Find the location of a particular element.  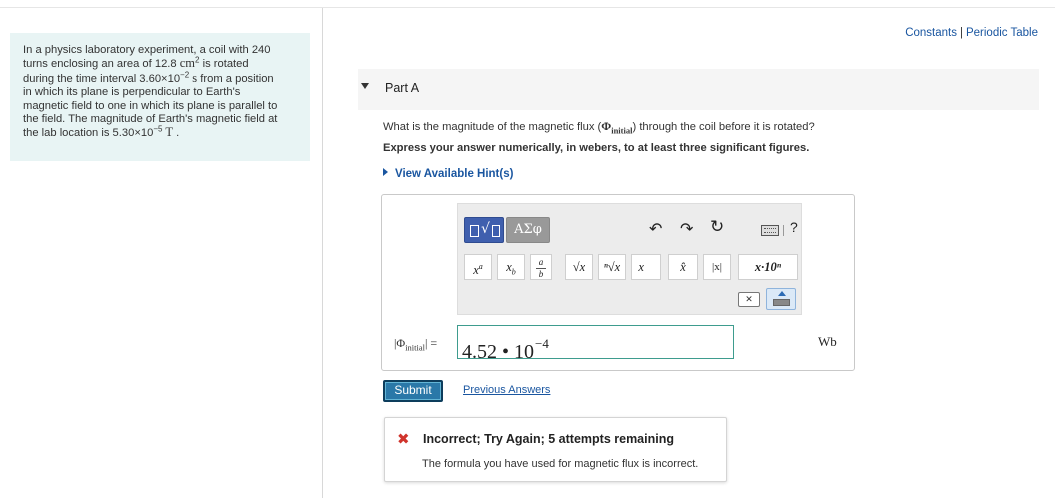

power-key: xa is located at coordinates (478, 267).